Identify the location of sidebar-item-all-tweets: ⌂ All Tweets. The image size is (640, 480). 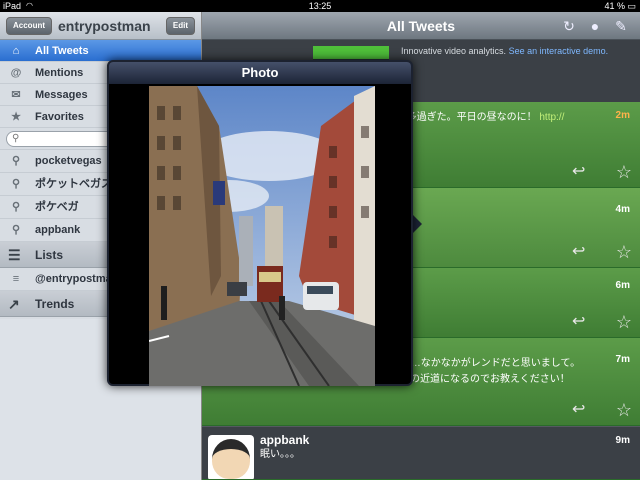
(100, 51).